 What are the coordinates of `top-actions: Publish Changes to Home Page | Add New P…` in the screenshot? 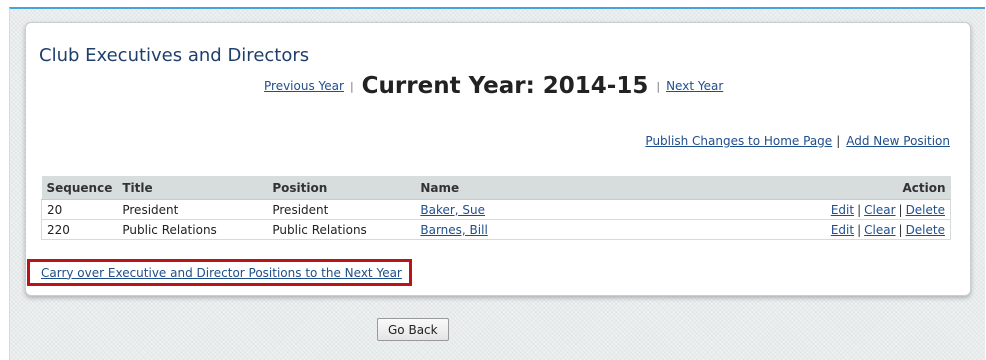 It's located at (797, 141).